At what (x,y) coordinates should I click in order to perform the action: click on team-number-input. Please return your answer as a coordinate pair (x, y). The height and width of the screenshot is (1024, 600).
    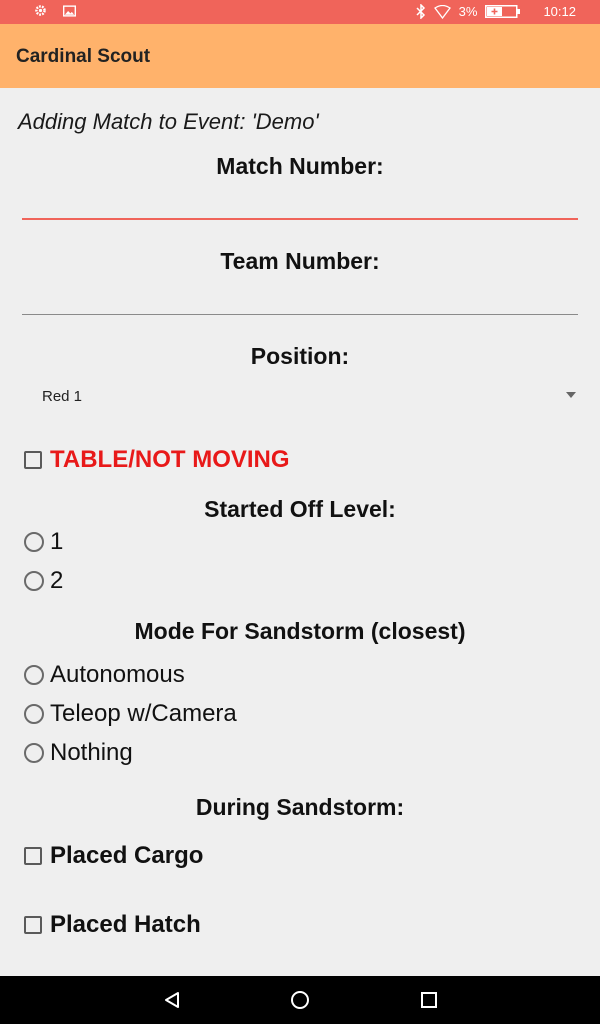
    Looking at the image, I should click on (300, 298).